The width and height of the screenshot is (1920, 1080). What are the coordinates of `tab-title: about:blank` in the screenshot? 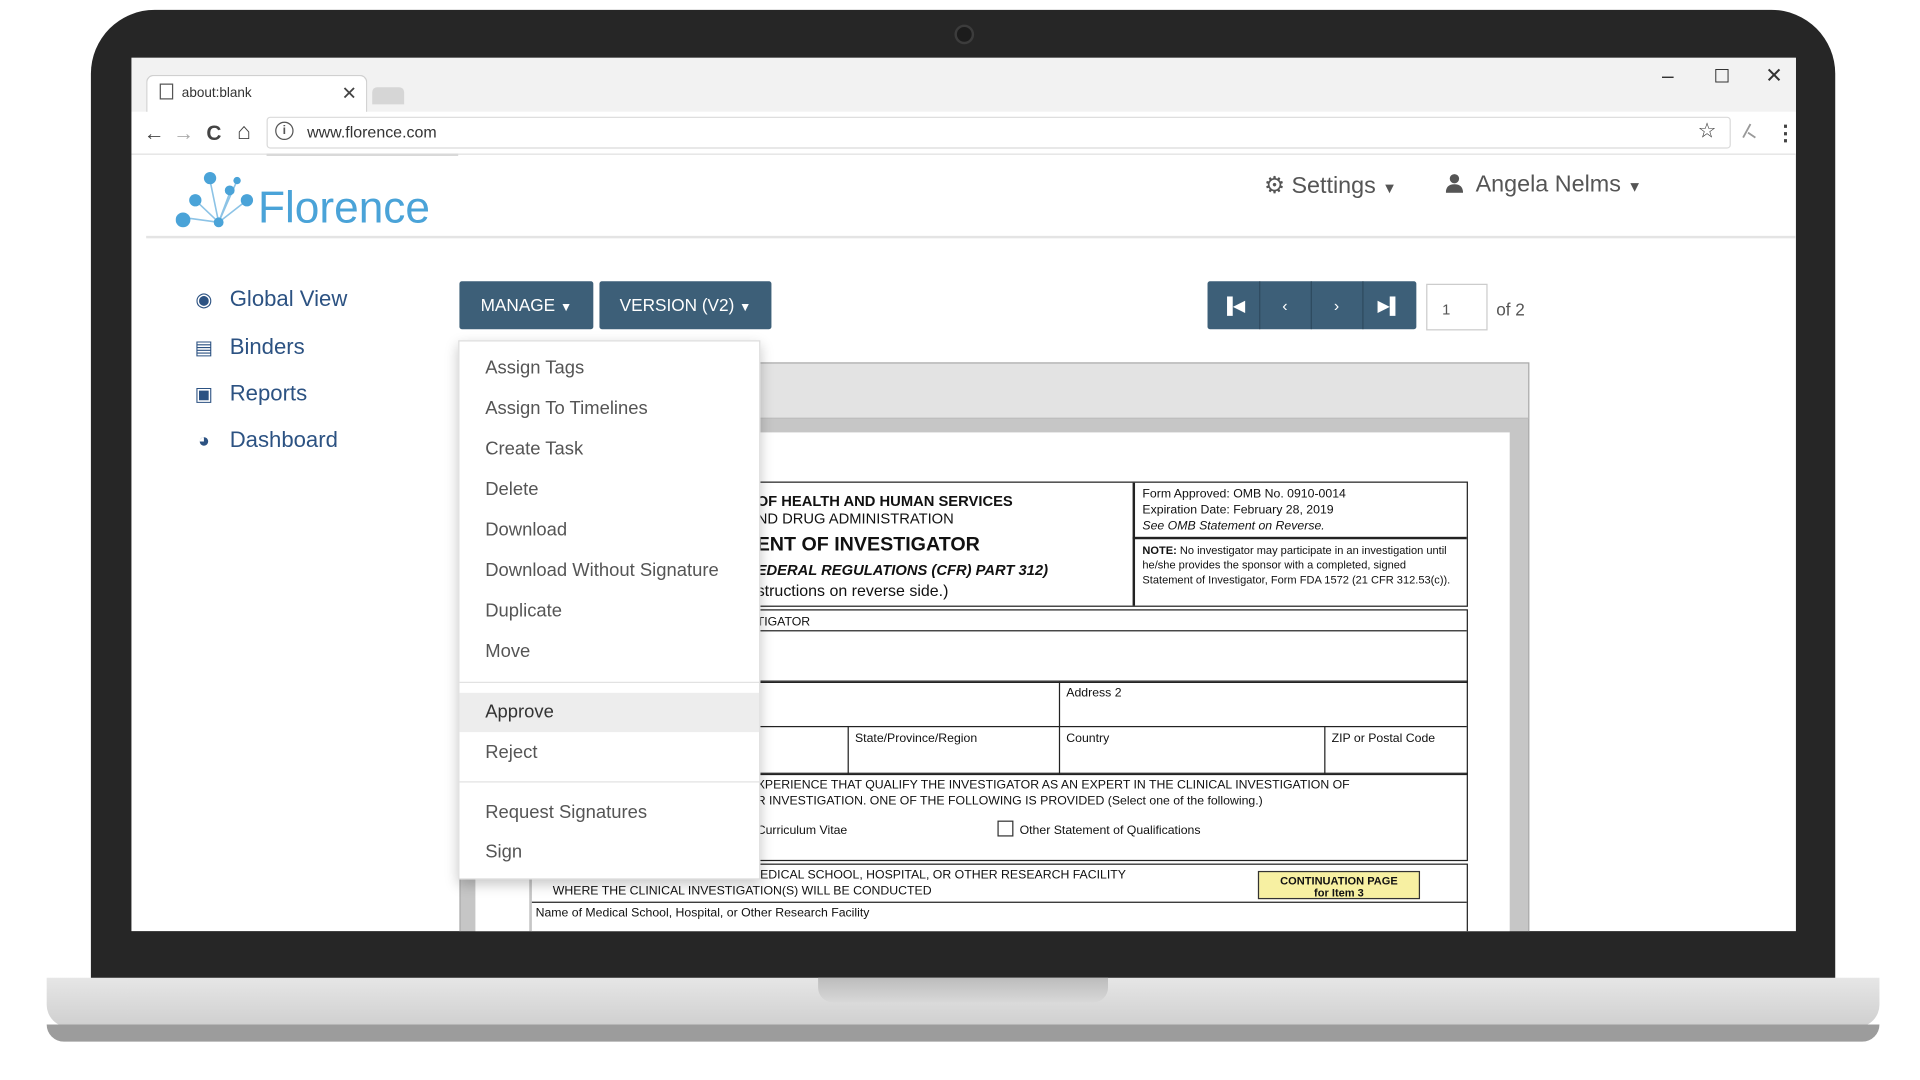 It's located at (216, 93).